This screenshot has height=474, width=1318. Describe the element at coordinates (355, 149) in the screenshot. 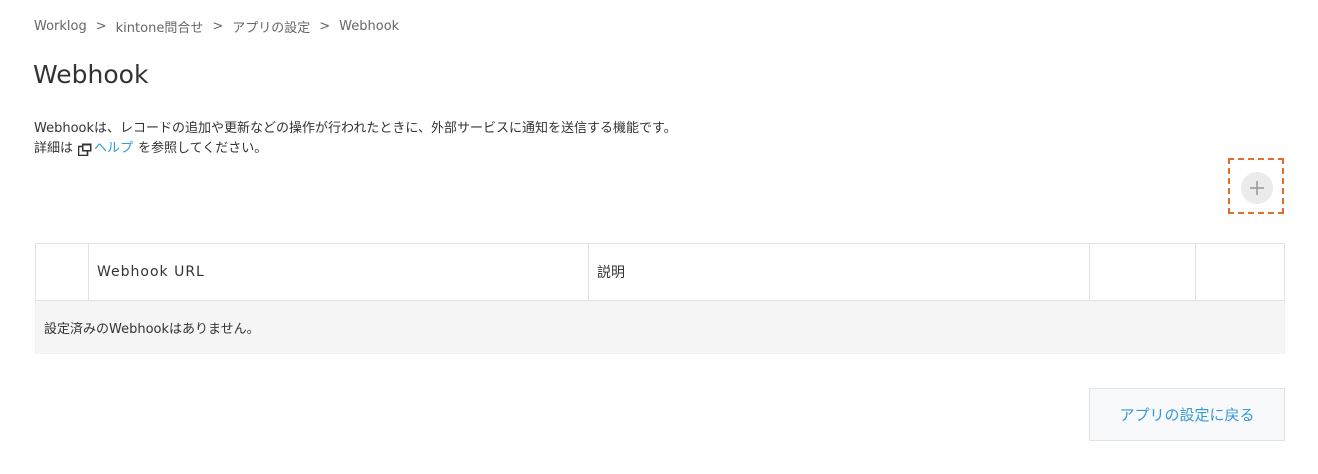

I see `description-help-line: 詳細は ヘルプ を参照してください。` at that location.